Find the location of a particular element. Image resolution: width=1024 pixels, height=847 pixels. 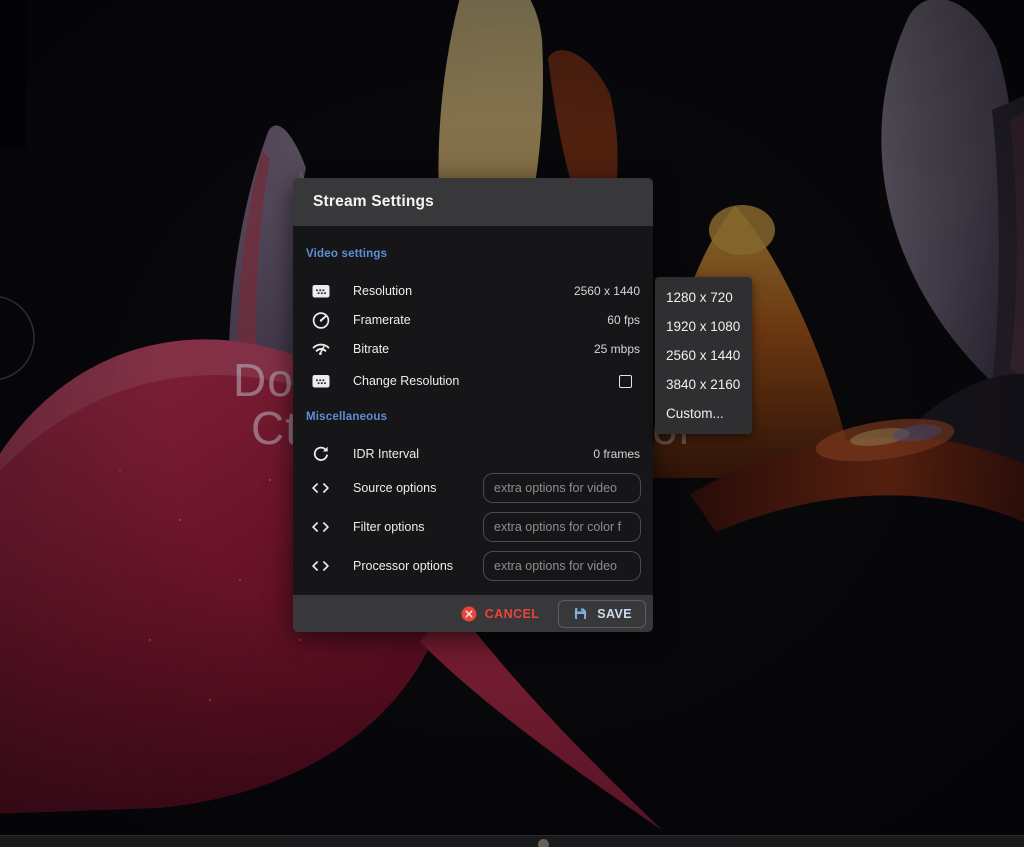

row-processor-options: Processor options is located at coordinates (473, 565).